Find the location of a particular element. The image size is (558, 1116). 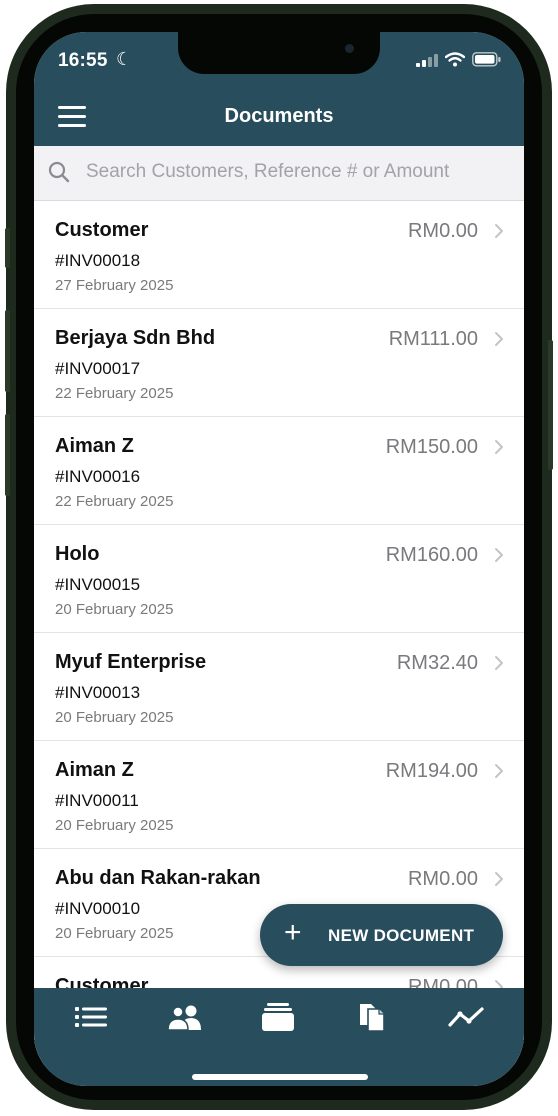

tab-reports is located at coordinates (466, 1017).